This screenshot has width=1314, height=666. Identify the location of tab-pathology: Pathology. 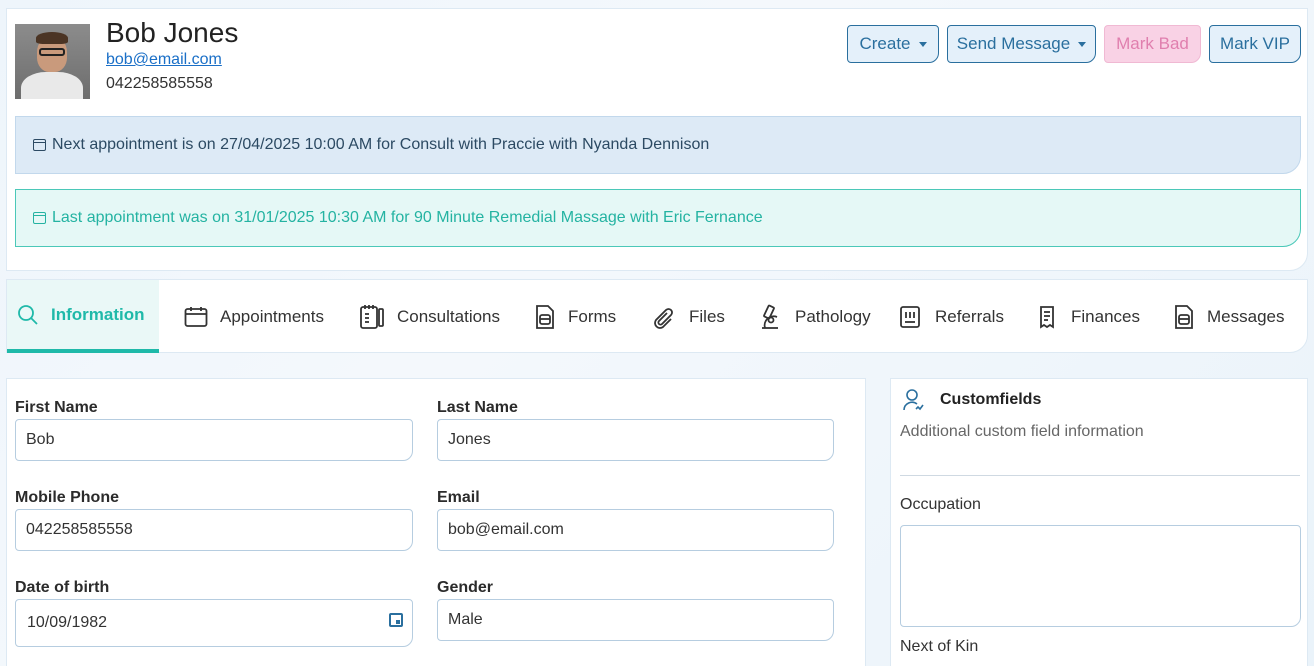
(814, 316).